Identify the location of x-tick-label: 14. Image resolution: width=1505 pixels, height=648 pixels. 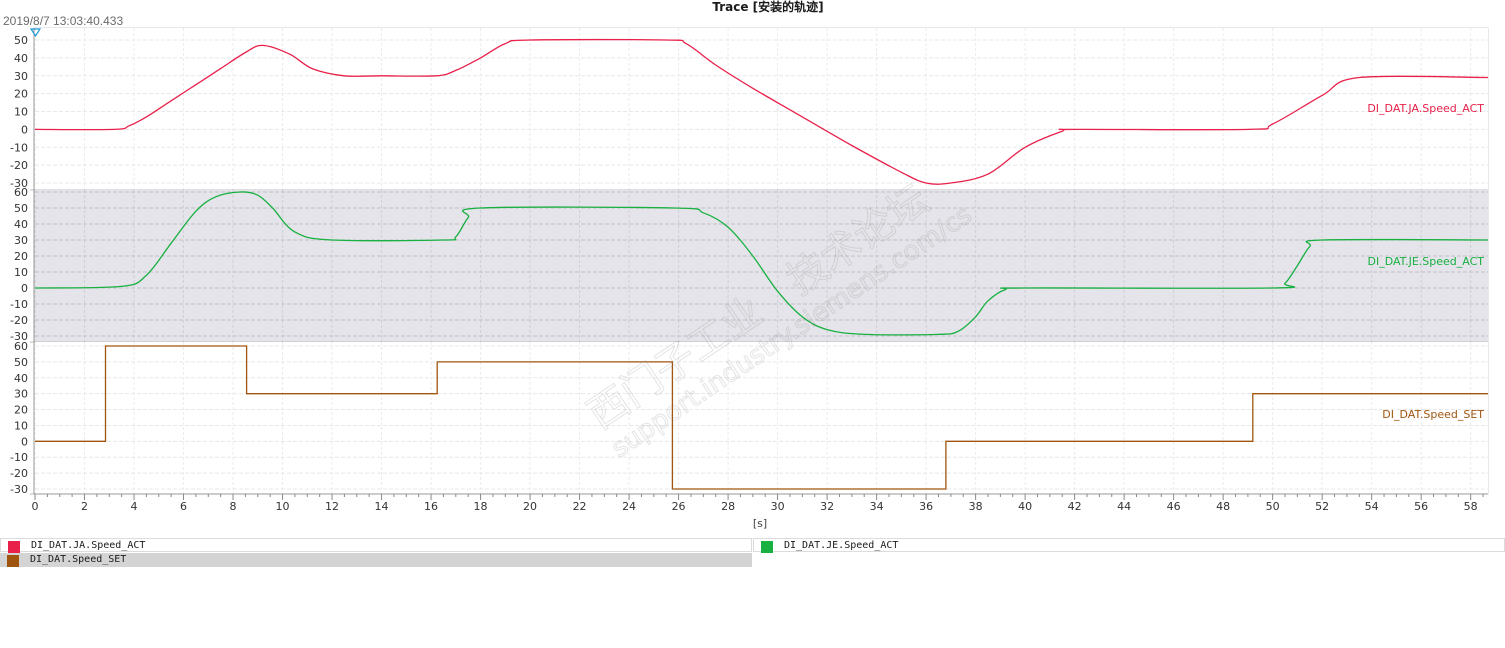
(382, 506).